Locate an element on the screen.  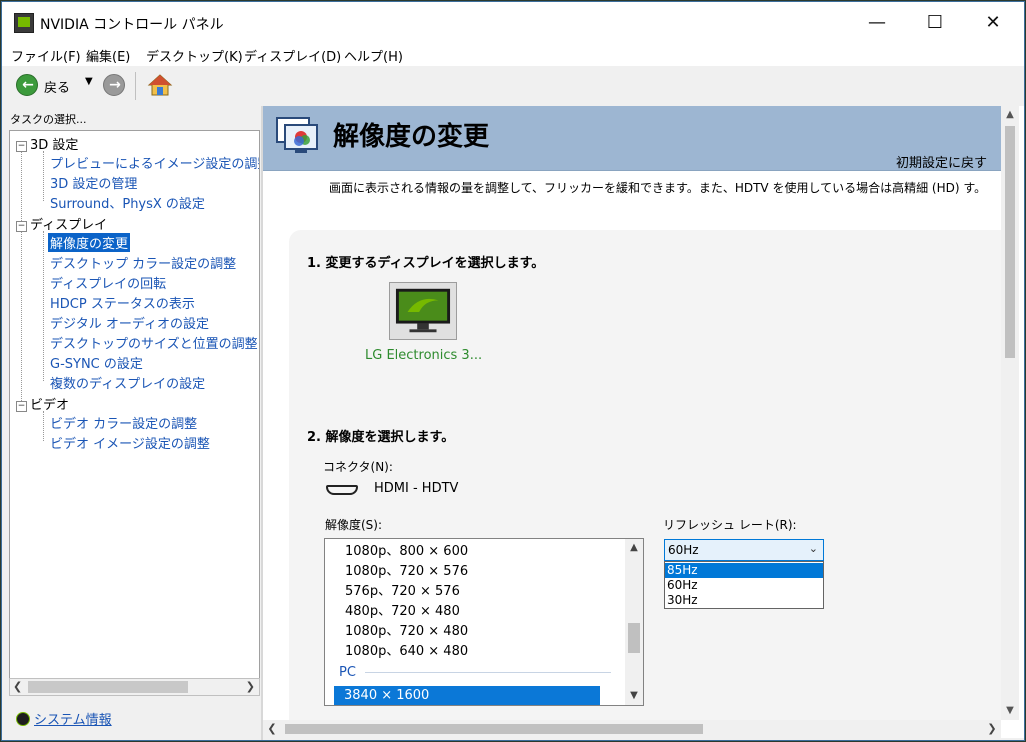
nvidia-app-icon is located at coordinates (24, 23).